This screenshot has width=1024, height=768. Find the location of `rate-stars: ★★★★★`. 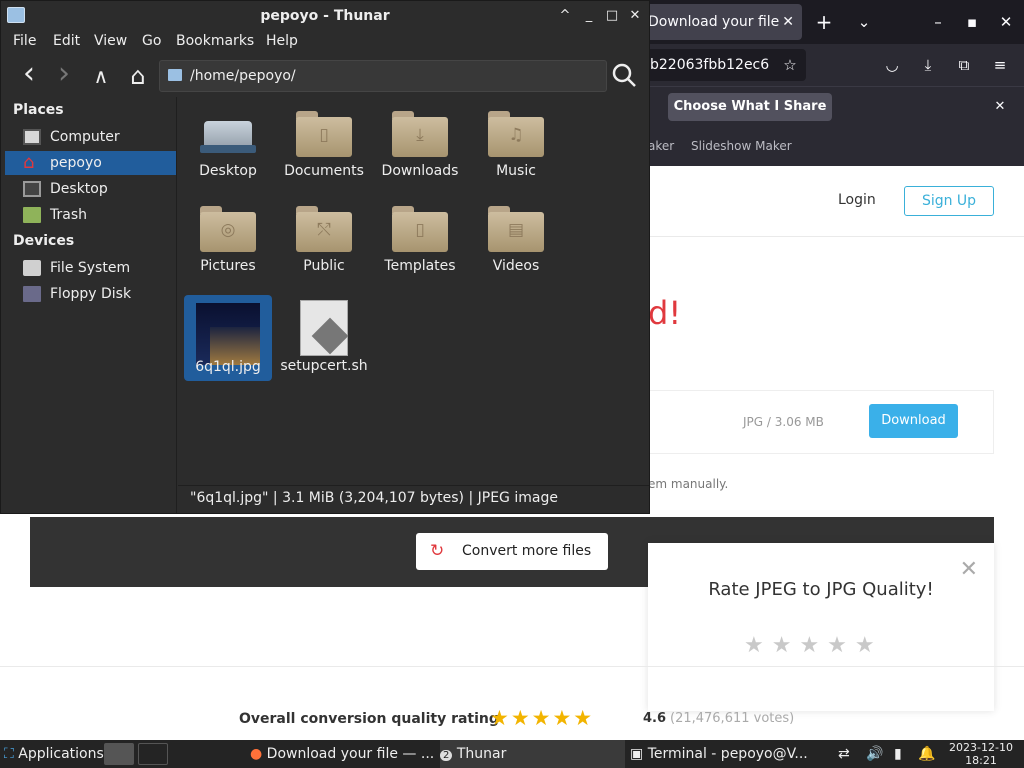

rate-stars: ★★★★★ is located at coordinates (813, 645).